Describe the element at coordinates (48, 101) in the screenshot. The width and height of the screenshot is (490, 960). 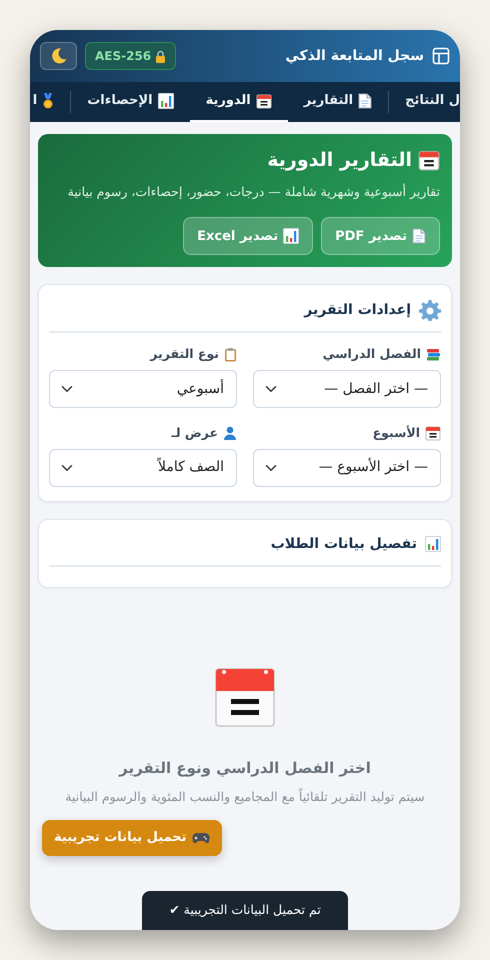
I see `medal-icon` at that location.